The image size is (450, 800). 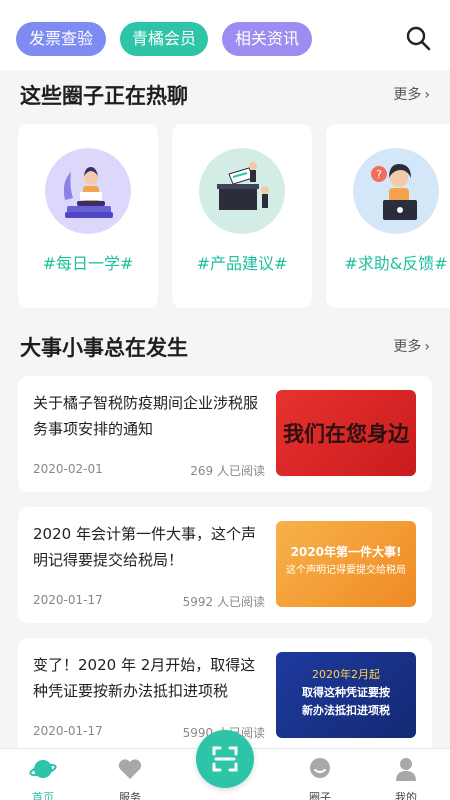 I want to click on tab-membership: 青橘会员, so click(x=164, y=39).